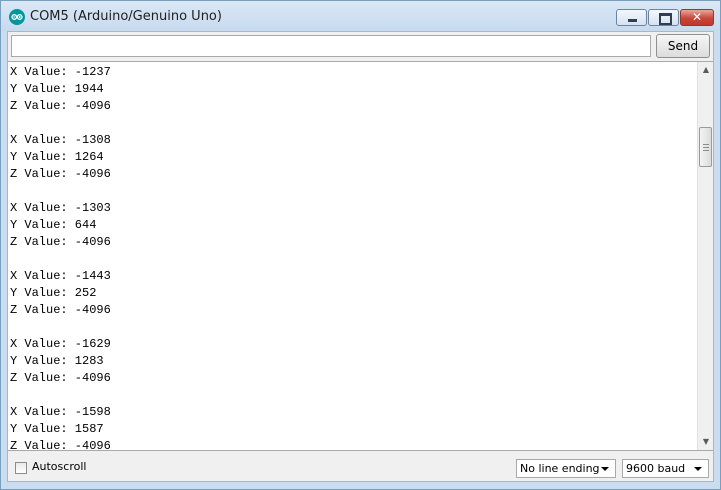  What do you see at coordinates (53, 293) in the screenshot?
I see `serial-output-line: Y Value: 252` at bounding box center [53, 293].